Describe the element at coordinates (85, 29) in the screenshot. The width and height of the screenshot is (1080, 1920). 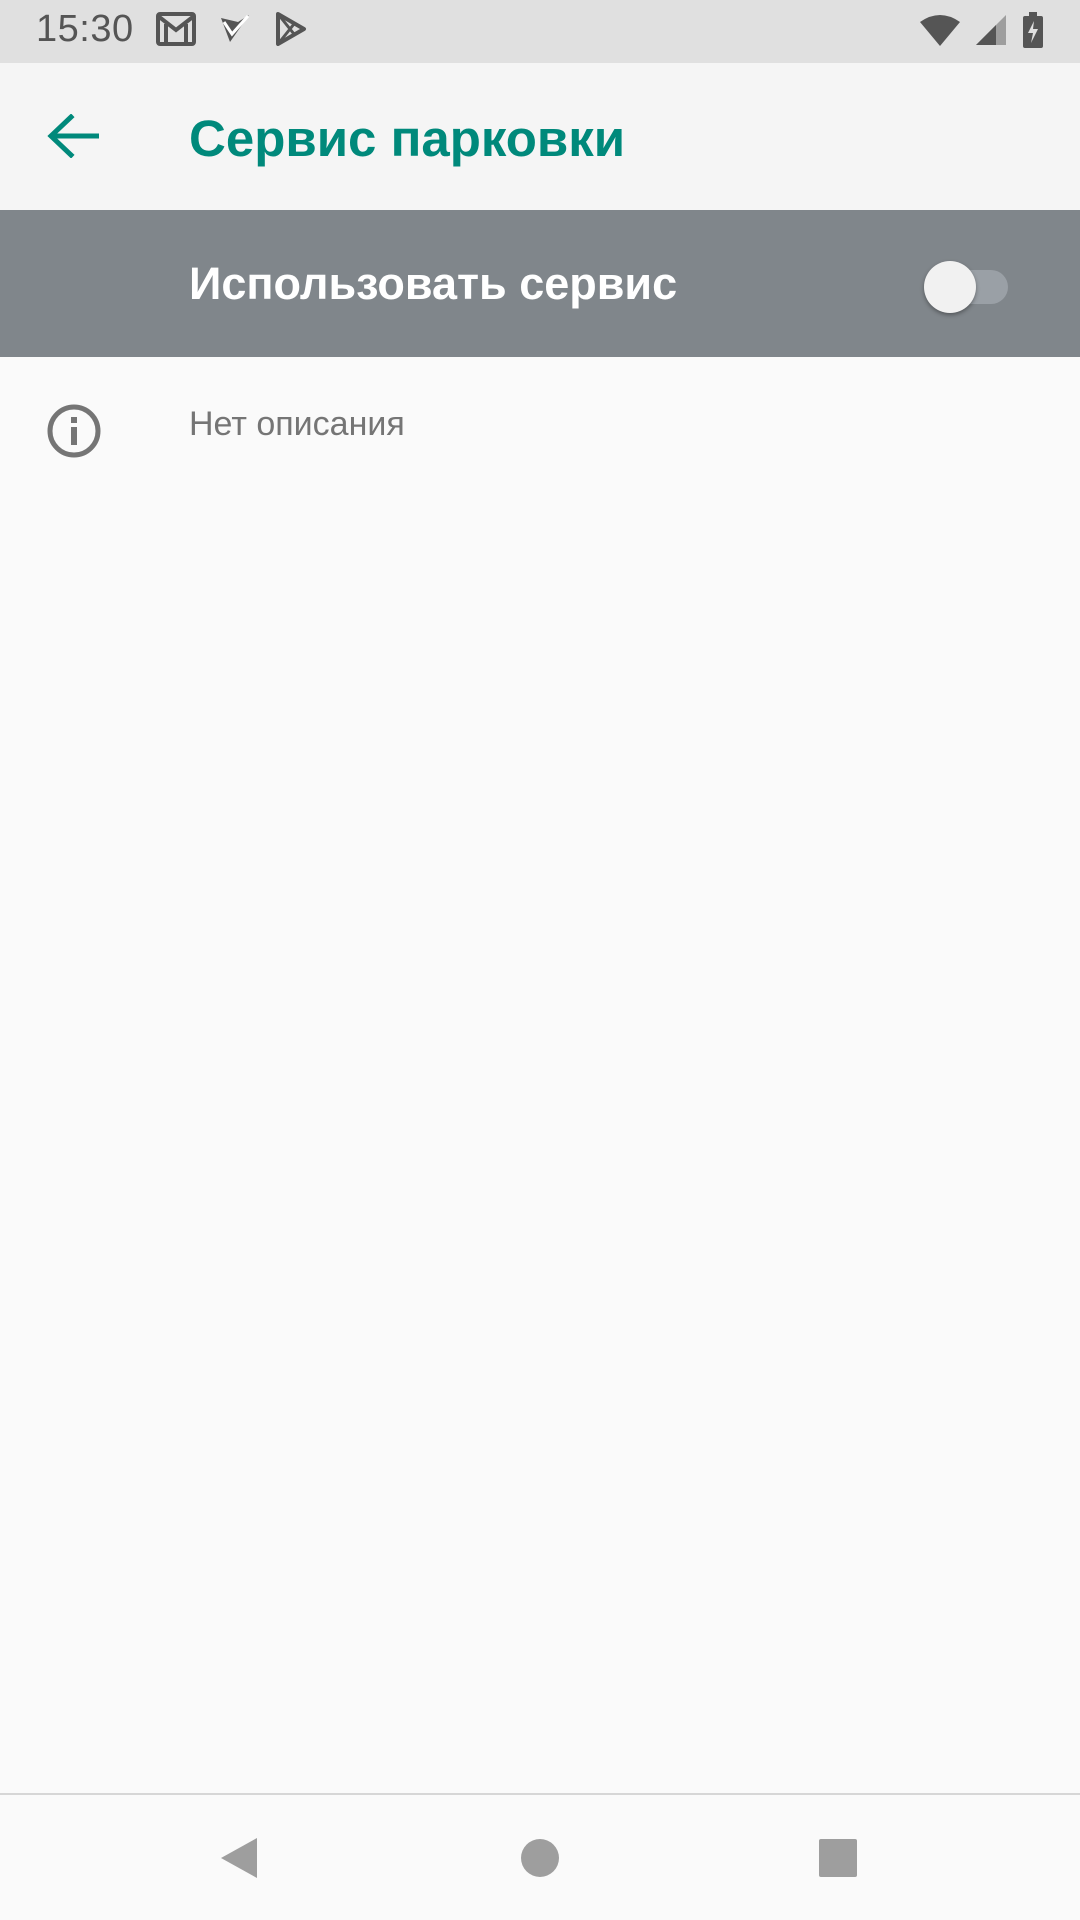
I see `status-time: 15:30` at that location.